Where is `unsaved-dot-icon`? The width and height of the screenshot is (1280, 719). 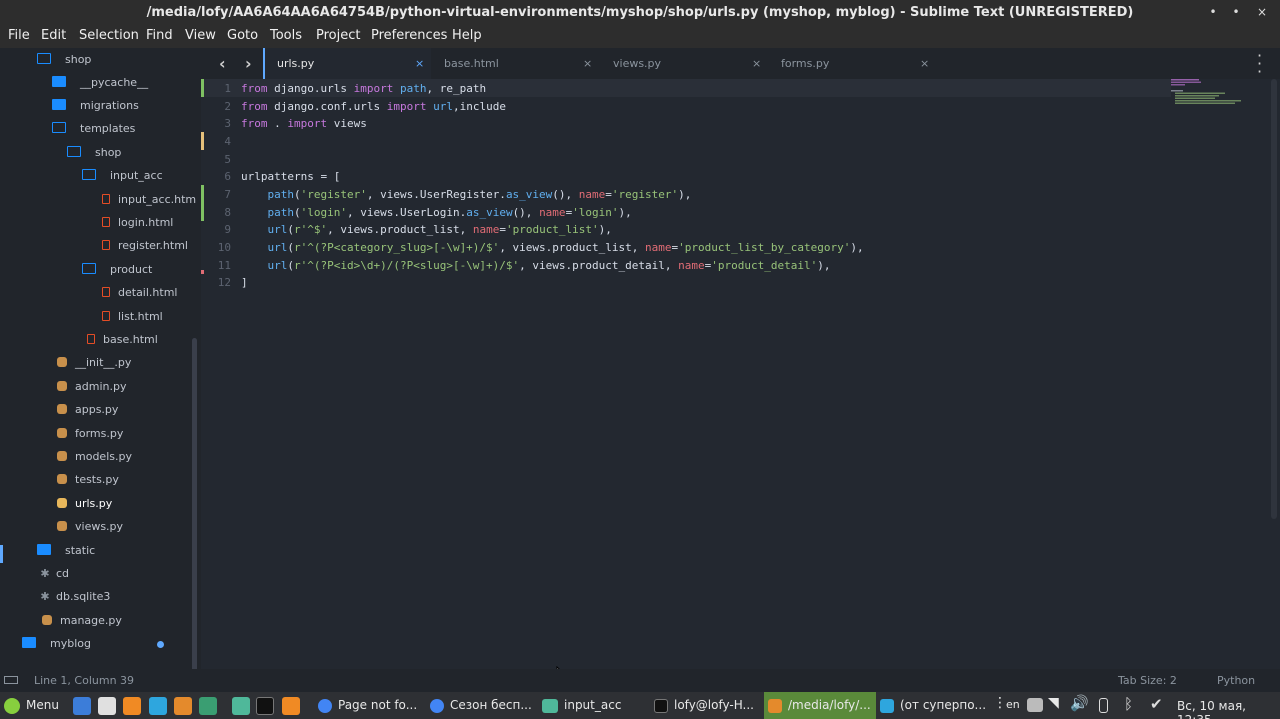 unsaved-dot-icon is located at coordinates (160, 644).